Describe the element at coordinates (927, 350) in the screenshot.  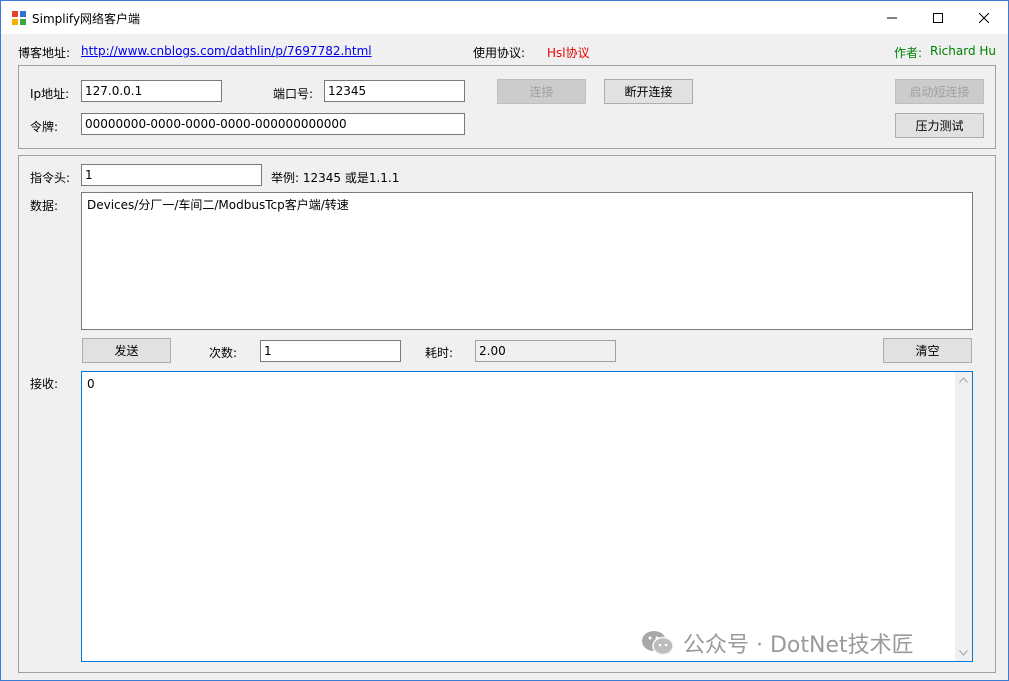
I see `clear-button: 清空` at that location.